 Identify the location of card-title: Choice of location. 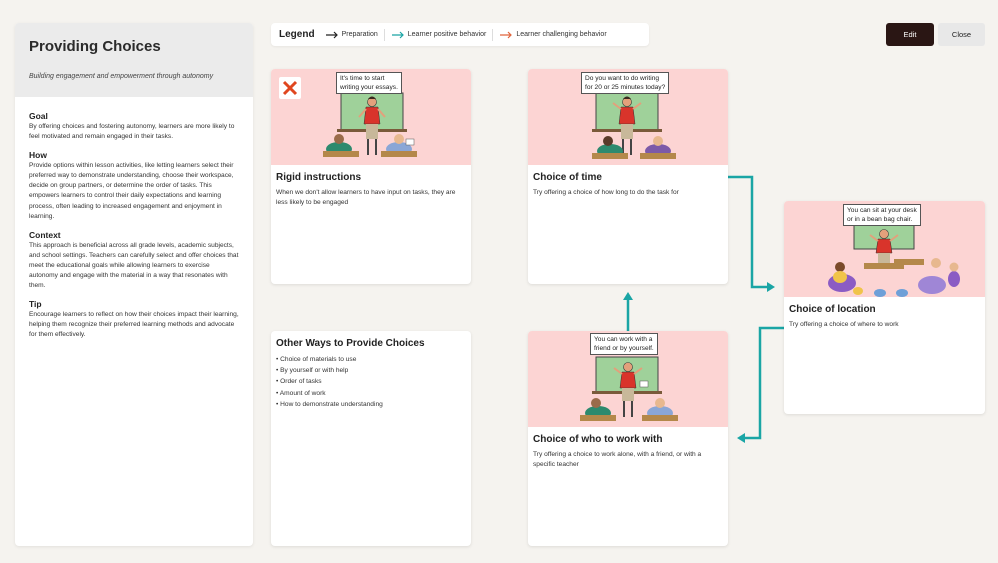
(832, 309).